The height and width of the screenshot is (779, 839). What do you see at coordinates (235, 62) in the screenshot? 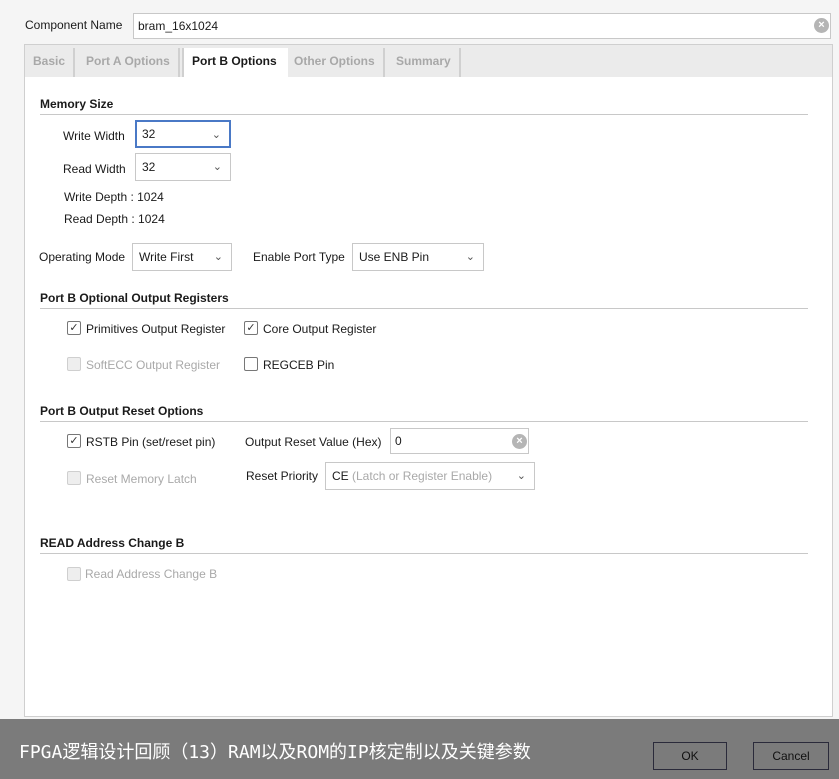
I see `tab-port-b-options: Port B Options` at bounding box center [235, 62].